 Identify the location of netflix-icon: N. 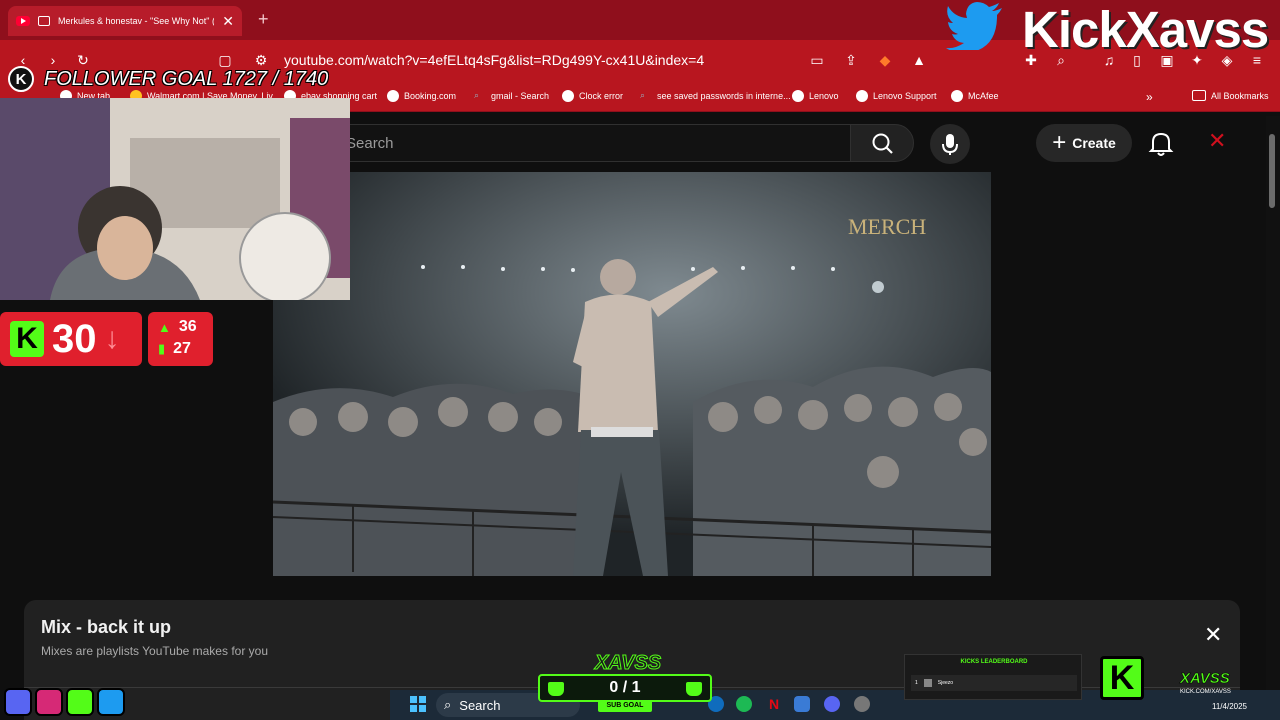
(774, 704).